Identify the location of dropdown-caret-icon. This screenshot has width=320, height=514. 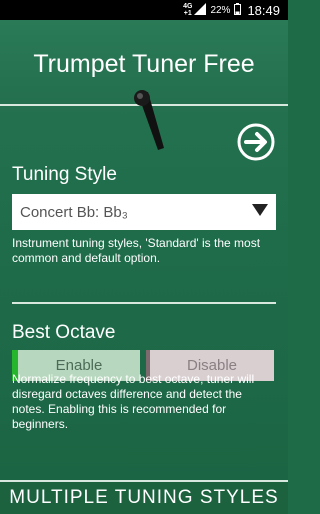
(260, 212).